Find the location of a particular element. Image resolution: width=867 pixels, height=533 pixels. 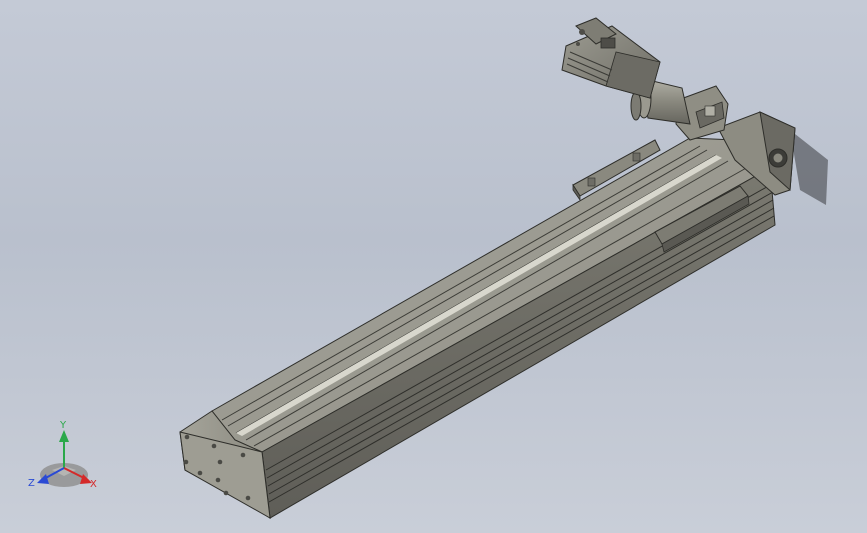

drop-shadow is located at coordinates (809, 167).